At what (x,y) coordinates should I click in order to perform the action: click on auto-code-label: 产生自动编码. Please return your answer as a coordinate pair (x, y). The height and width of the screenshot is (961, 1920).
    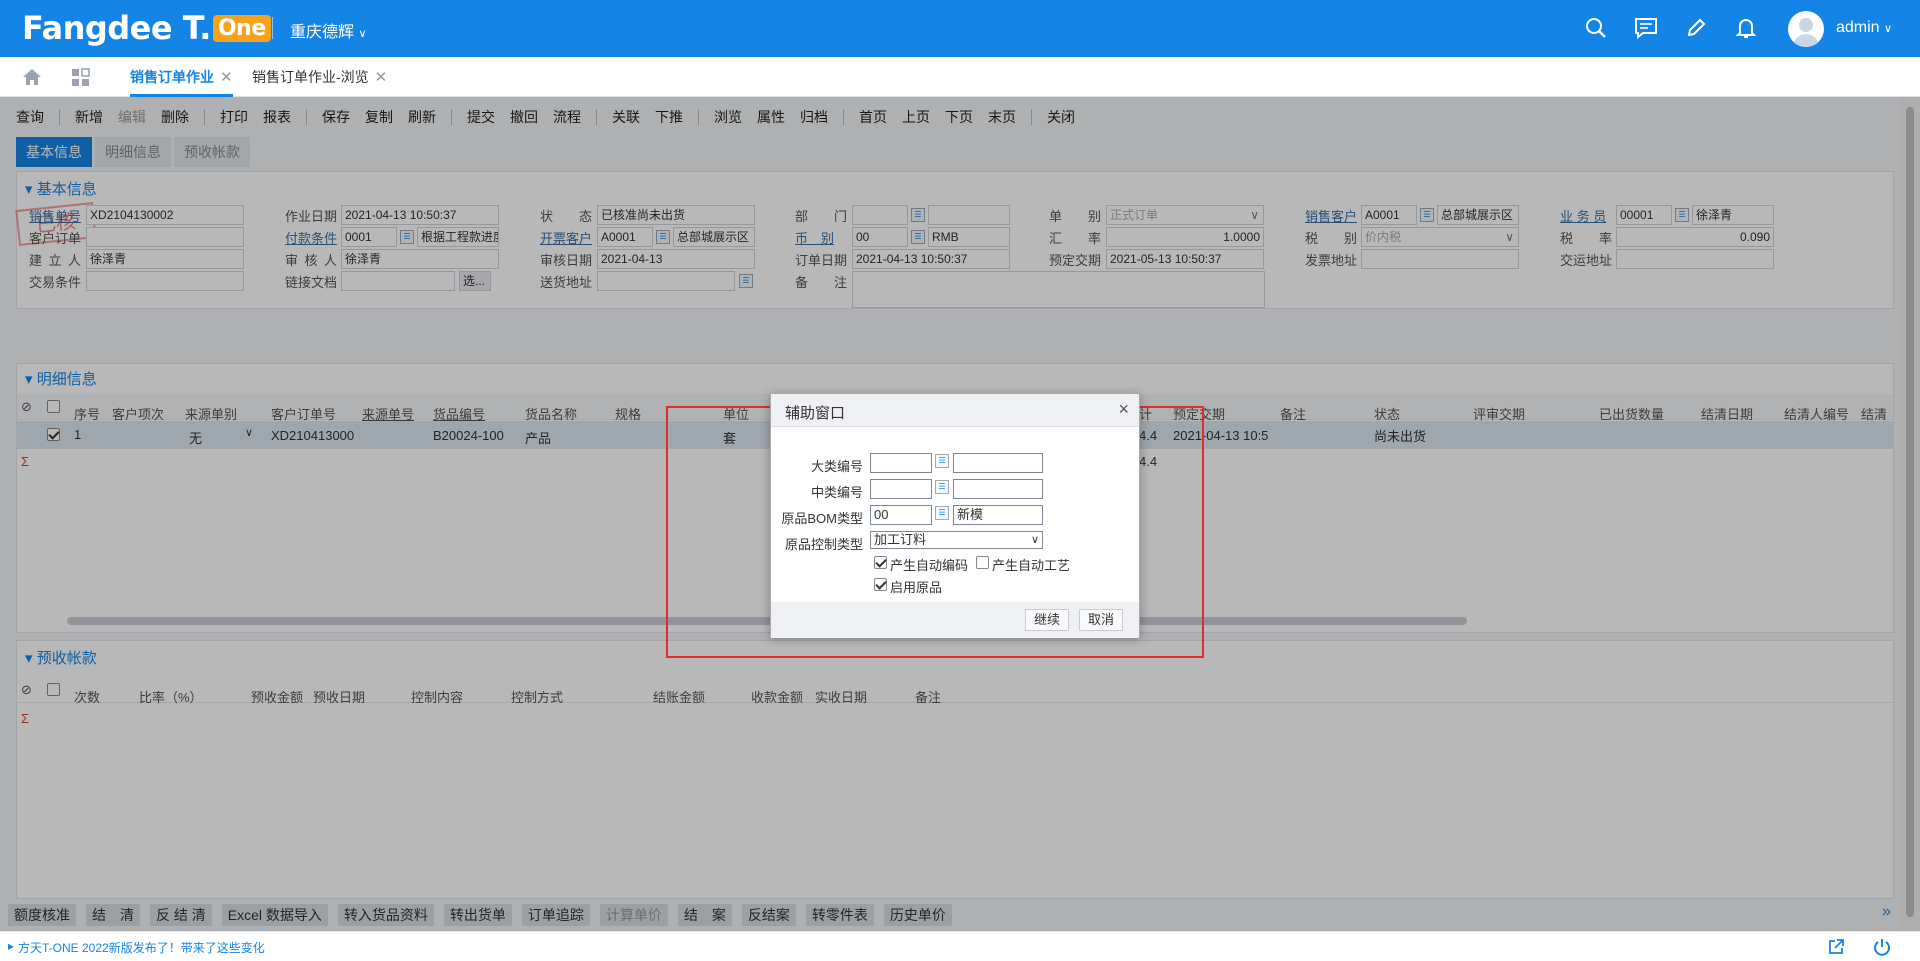
    Looking at the image, I should click on (929, 565).